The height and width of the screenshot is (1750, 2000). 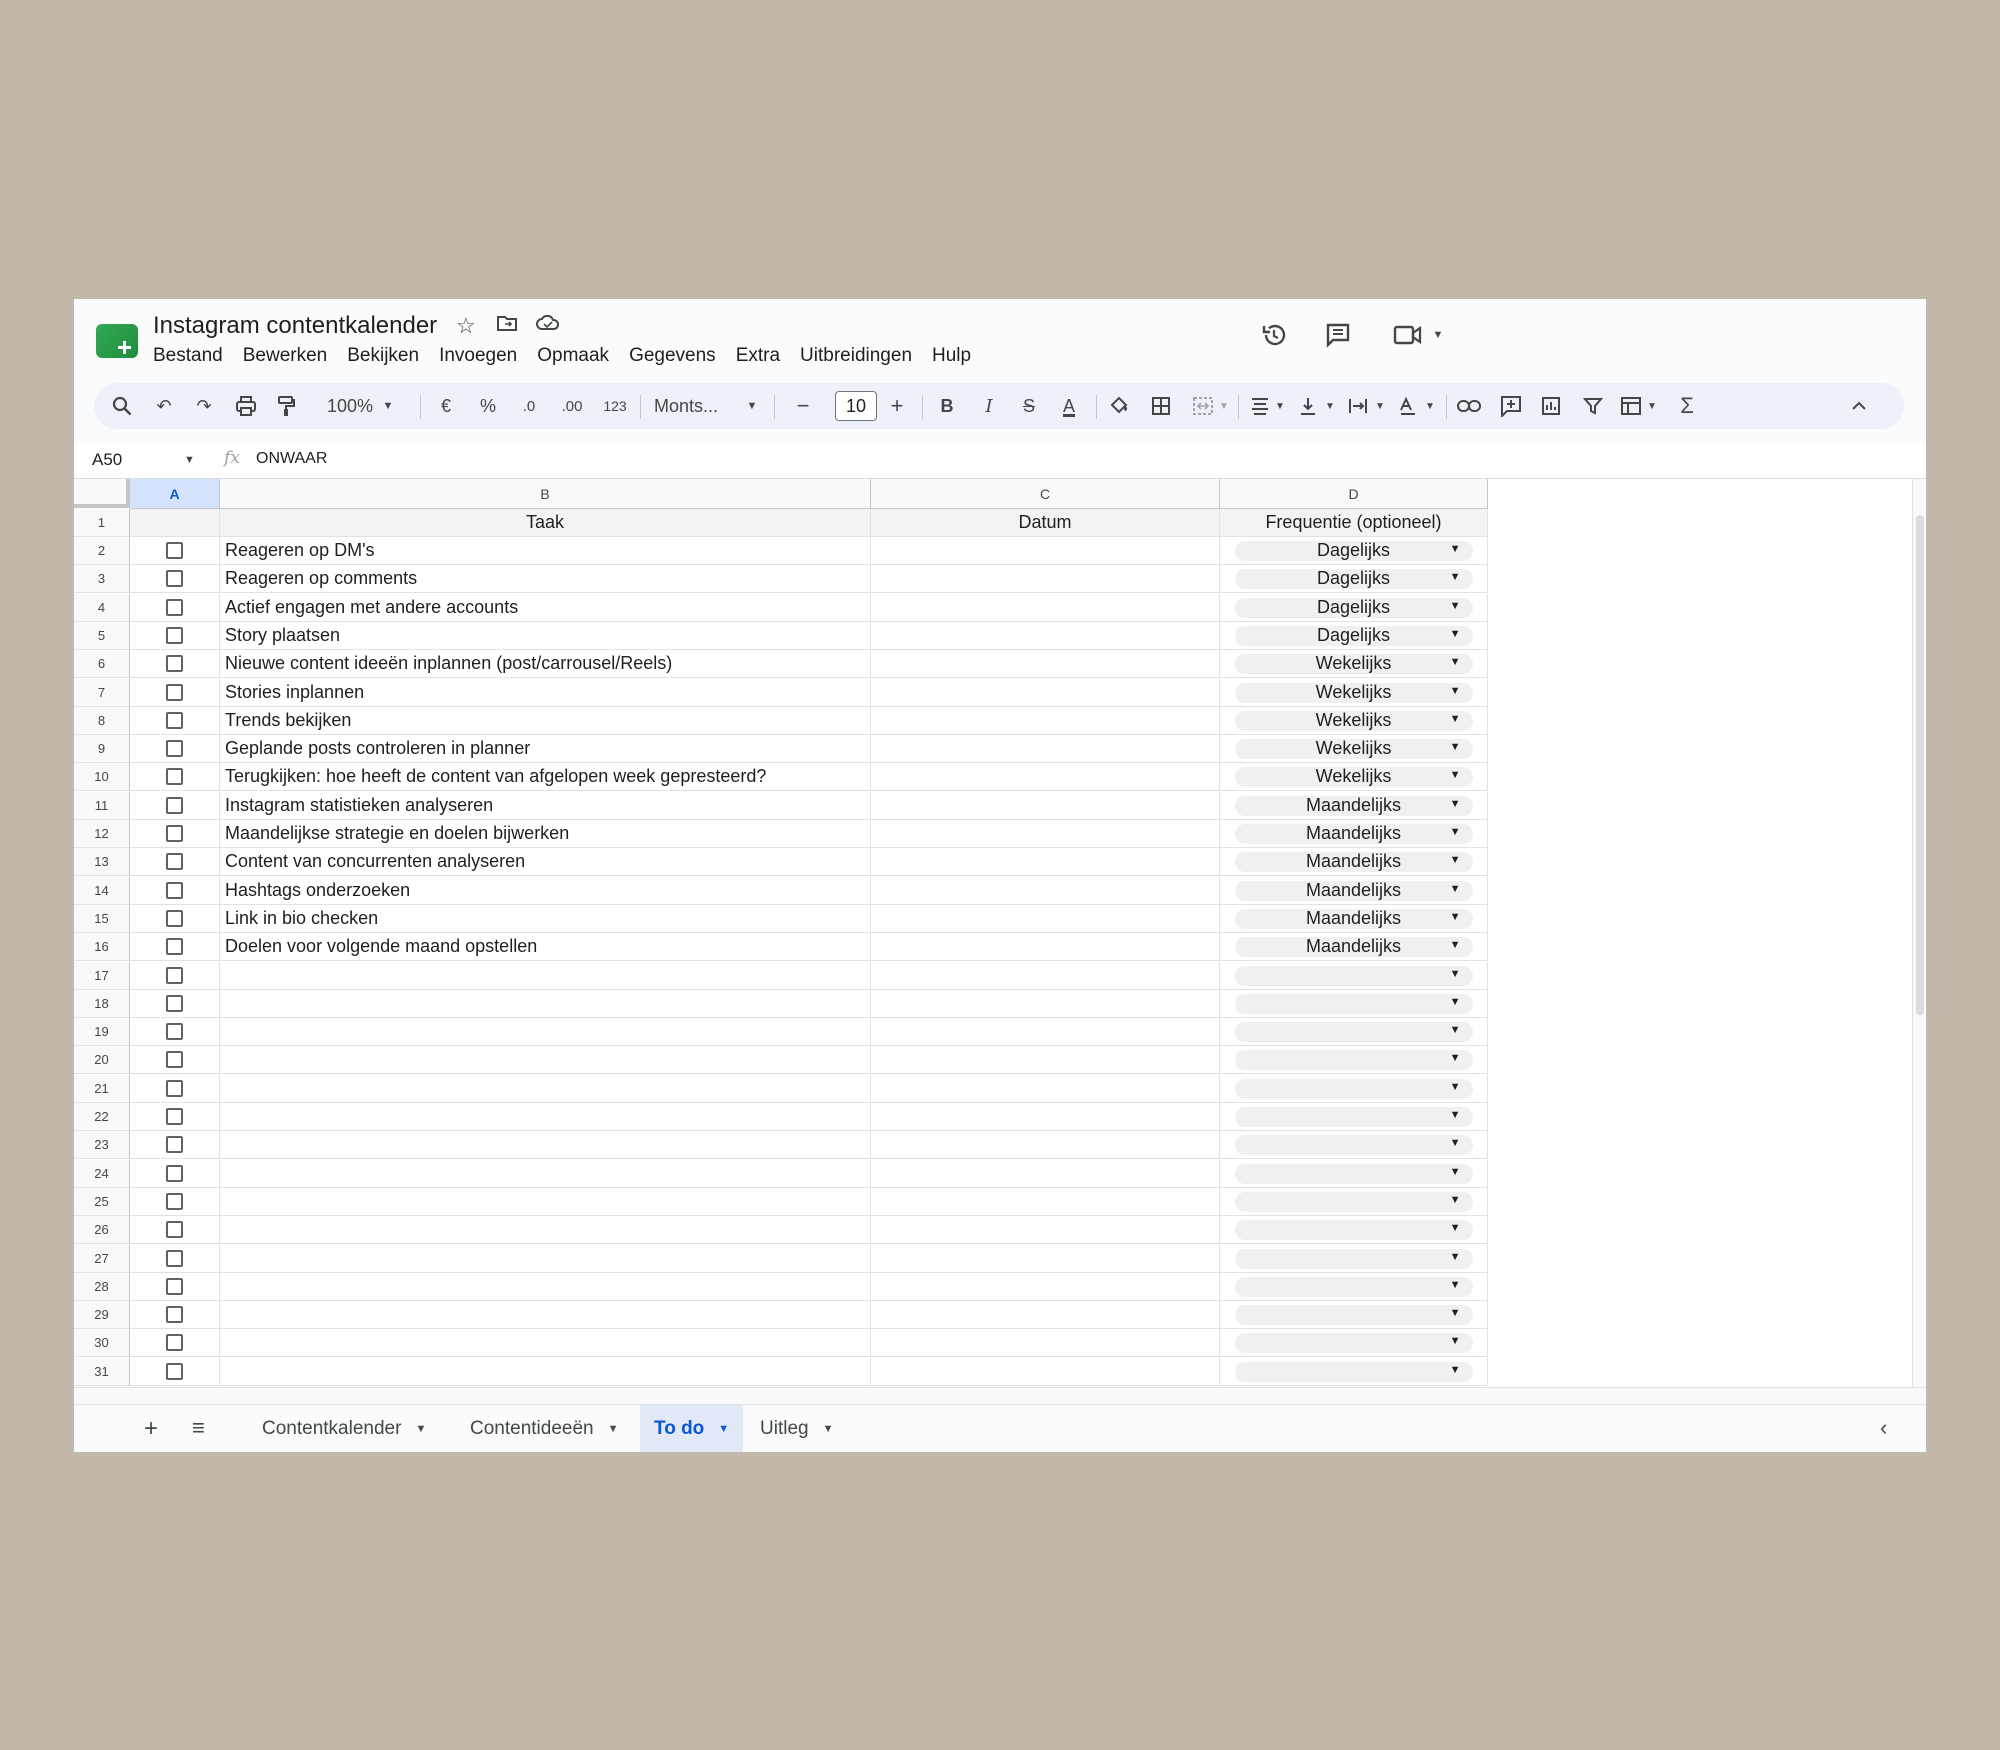 What do you see at coordinates (951, 356) in the screenshot?
I see `menu-item-hulp: Hulp` at bounding box center [951, 356].